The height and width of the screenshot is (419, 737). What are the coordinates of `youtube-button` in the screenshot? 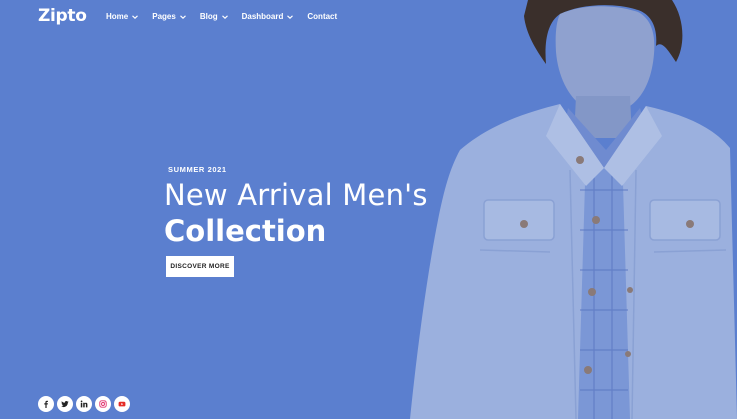 It's located at (122, 404).